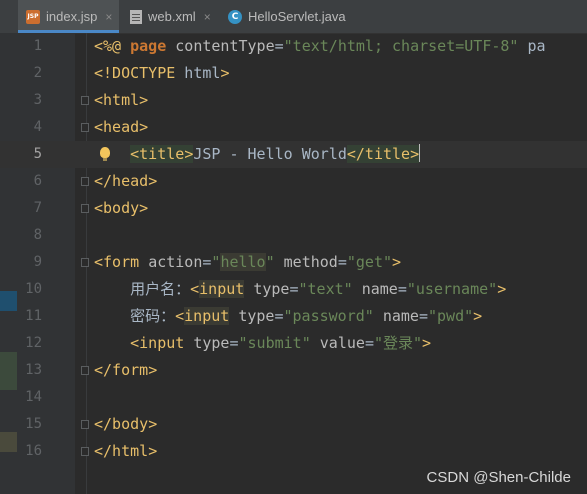 The height and width of the screenshot is (494, 587). What do you see at coordinates (37, 154) in the screenshot?
I see `line-number: 5` at bounding box center [37, 154].